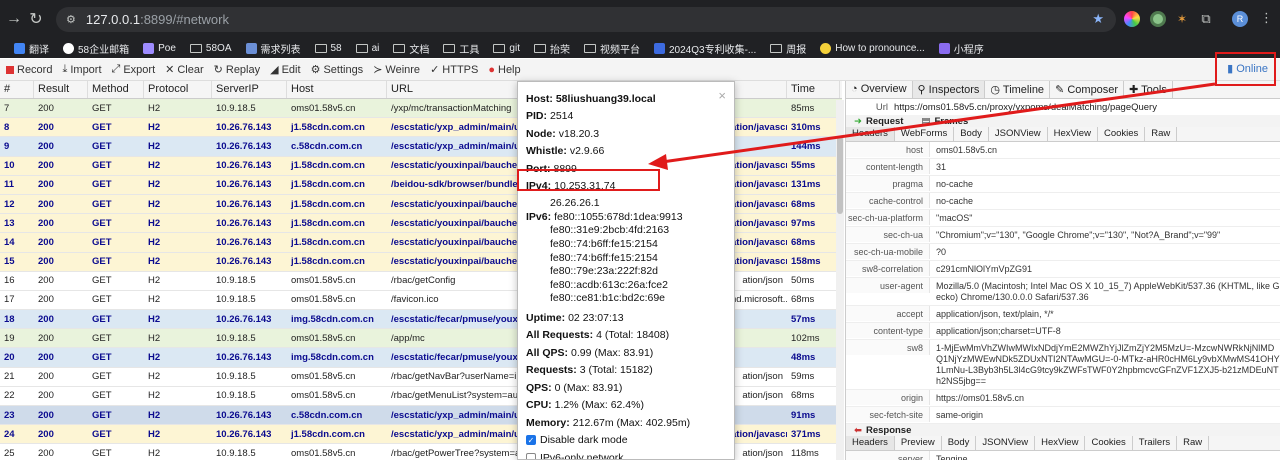 The width and height of the screenshot is (1280, 460). I want to click on site-info-icon: ⚙, so click(71, 19).